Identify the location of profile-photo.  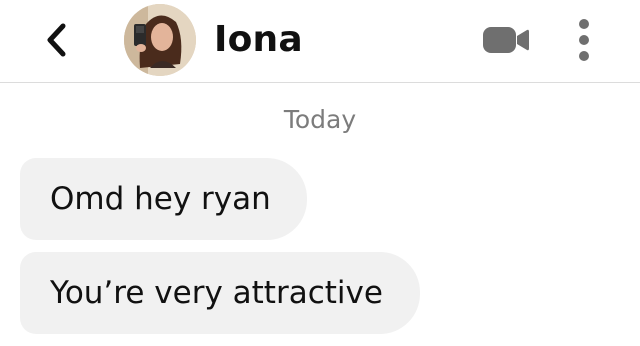
(160, 40).